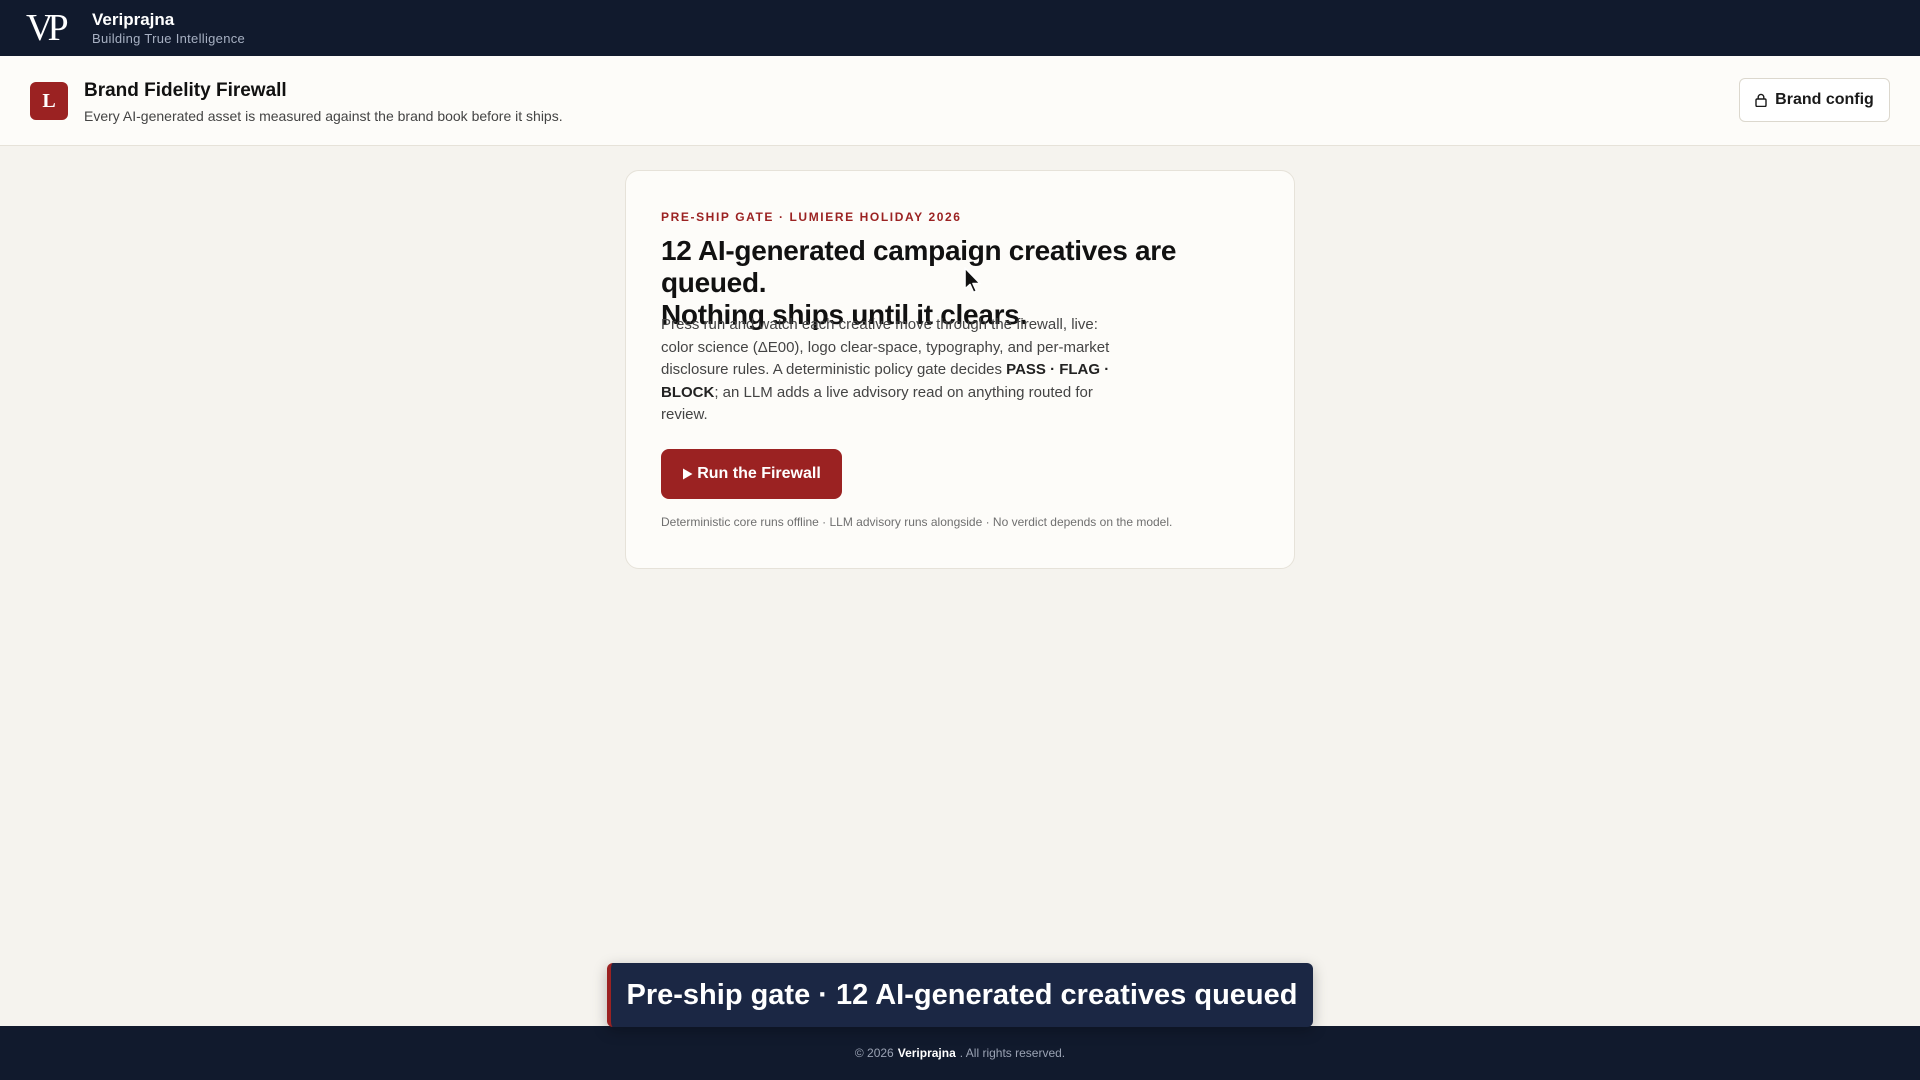 This screenshot has width=1920, height=1080. What do you see at coordinates (50, 28) in the screenshot?
I see `veriprajna-logo: VP` at bounding box center [50, 28].